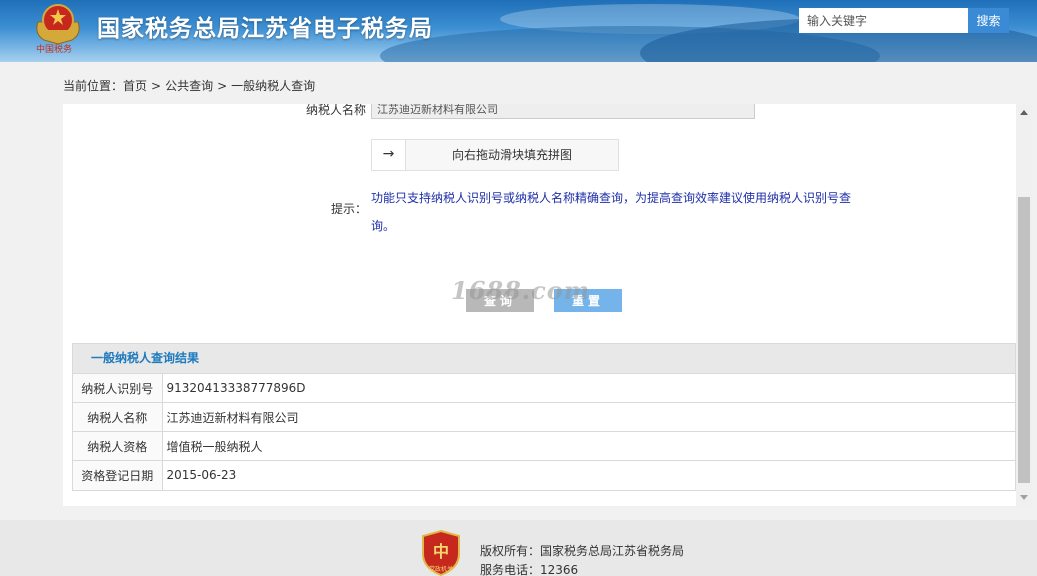  What do you see at coordinates (93, 86) in the screenshot?
I see `breadcrumb-prefix: 当前位置：` at bounding box center [93, 86].